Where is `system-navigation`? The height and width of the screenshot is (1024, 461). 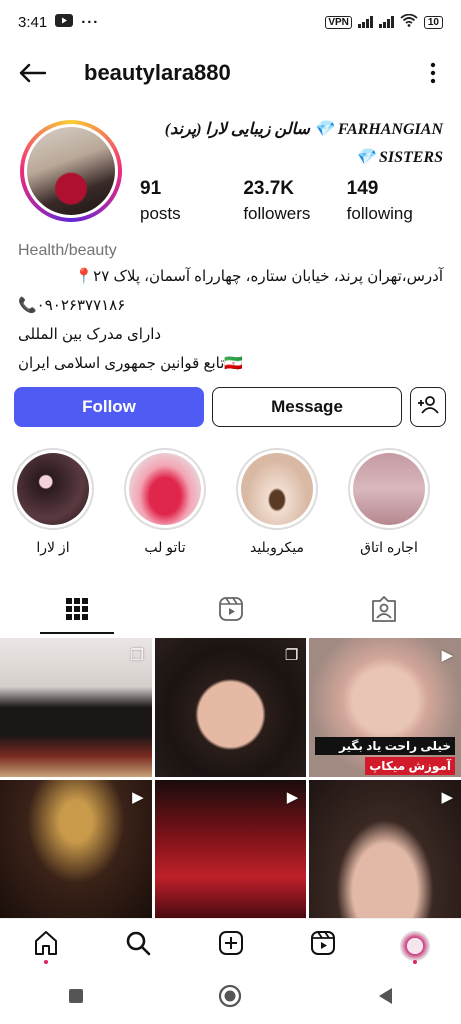
system-navigation is located at coordinates (230, 998).